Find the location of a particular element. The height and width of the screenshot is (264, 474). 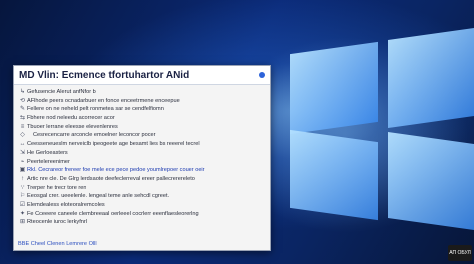

window-title: MD Vlin: Ecmence tfortuhartor ANid is located at coordinates (104, 75).